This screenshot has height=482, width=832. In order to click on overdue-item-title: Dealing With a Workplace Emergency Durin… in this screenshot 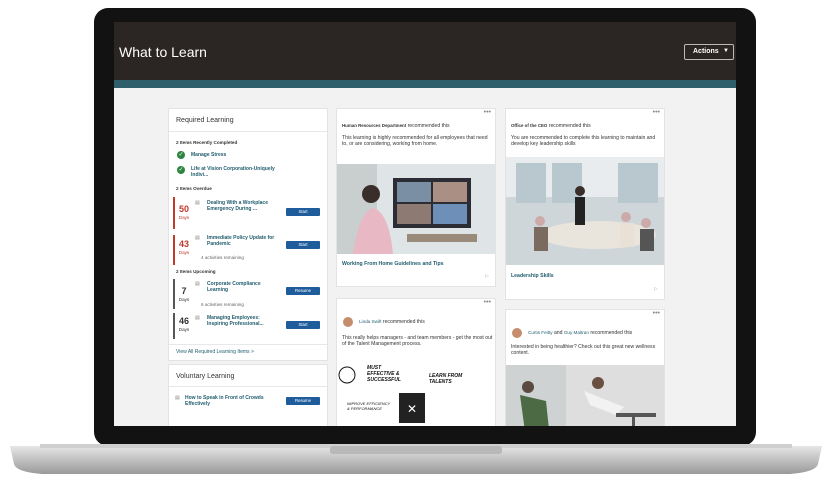, I will do `click(243, 206)`.